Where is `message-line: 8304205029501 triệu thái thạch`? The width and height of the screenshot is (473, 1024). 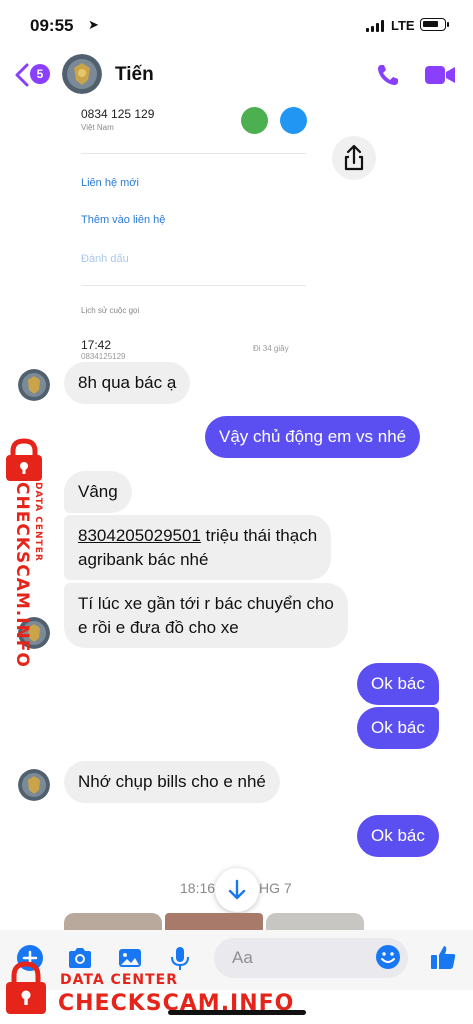
message-line: 8304205029501 triệu thái thạch is located at coordinates (197, 536).